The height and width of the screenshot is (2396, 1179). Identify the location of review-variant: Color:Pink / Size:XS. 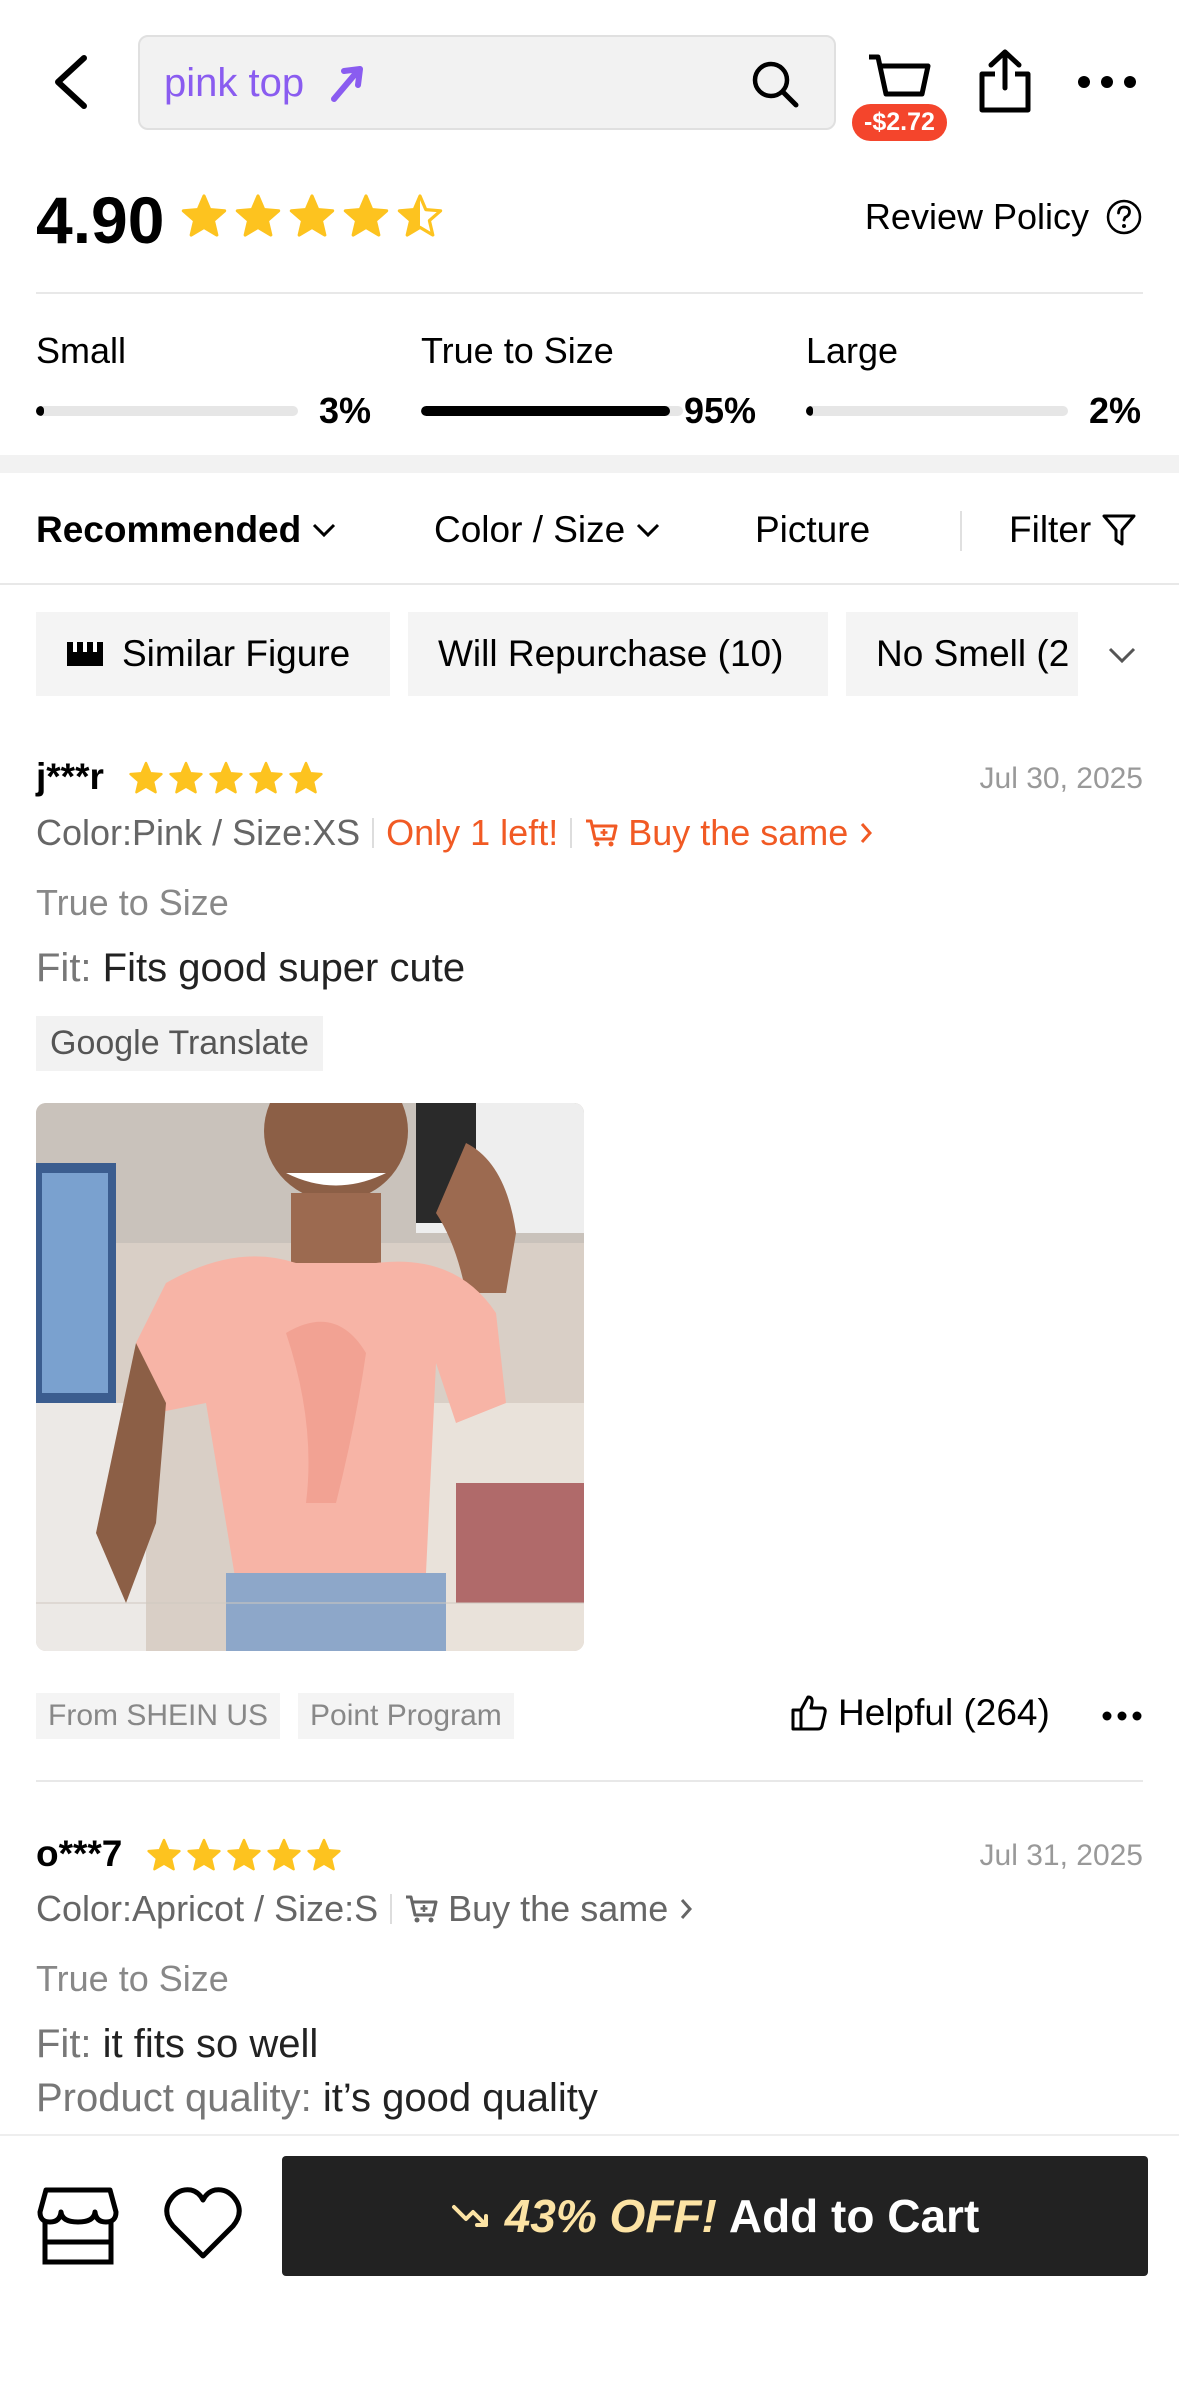
(198, 832).